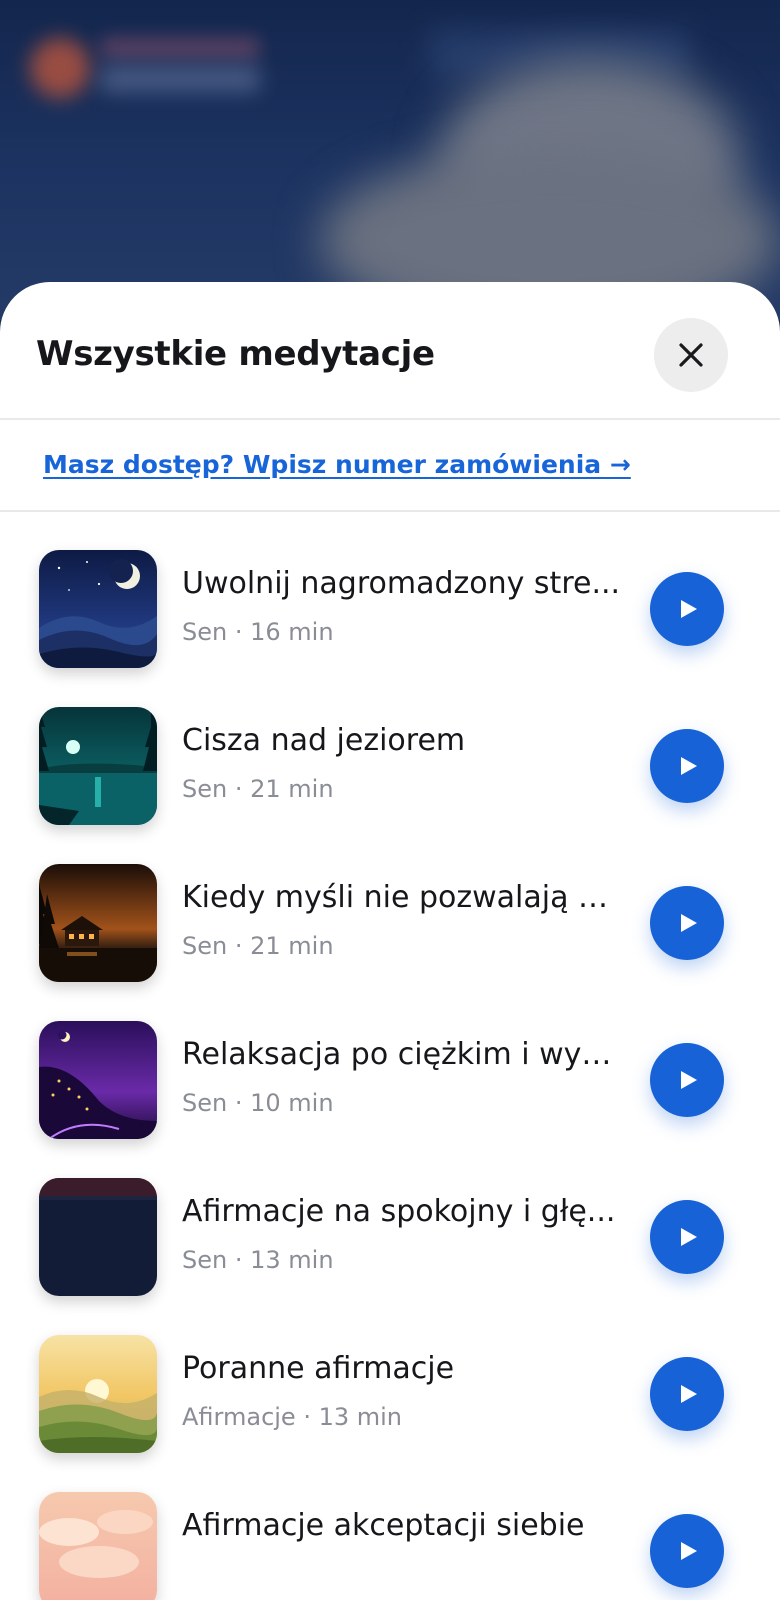 This screenshot has height=1600, width=780. What do you see at coordinates (98, 1546) in the screenshot?
I see `thumbnail-pink-clouds` at bounding box center [98, 1546].